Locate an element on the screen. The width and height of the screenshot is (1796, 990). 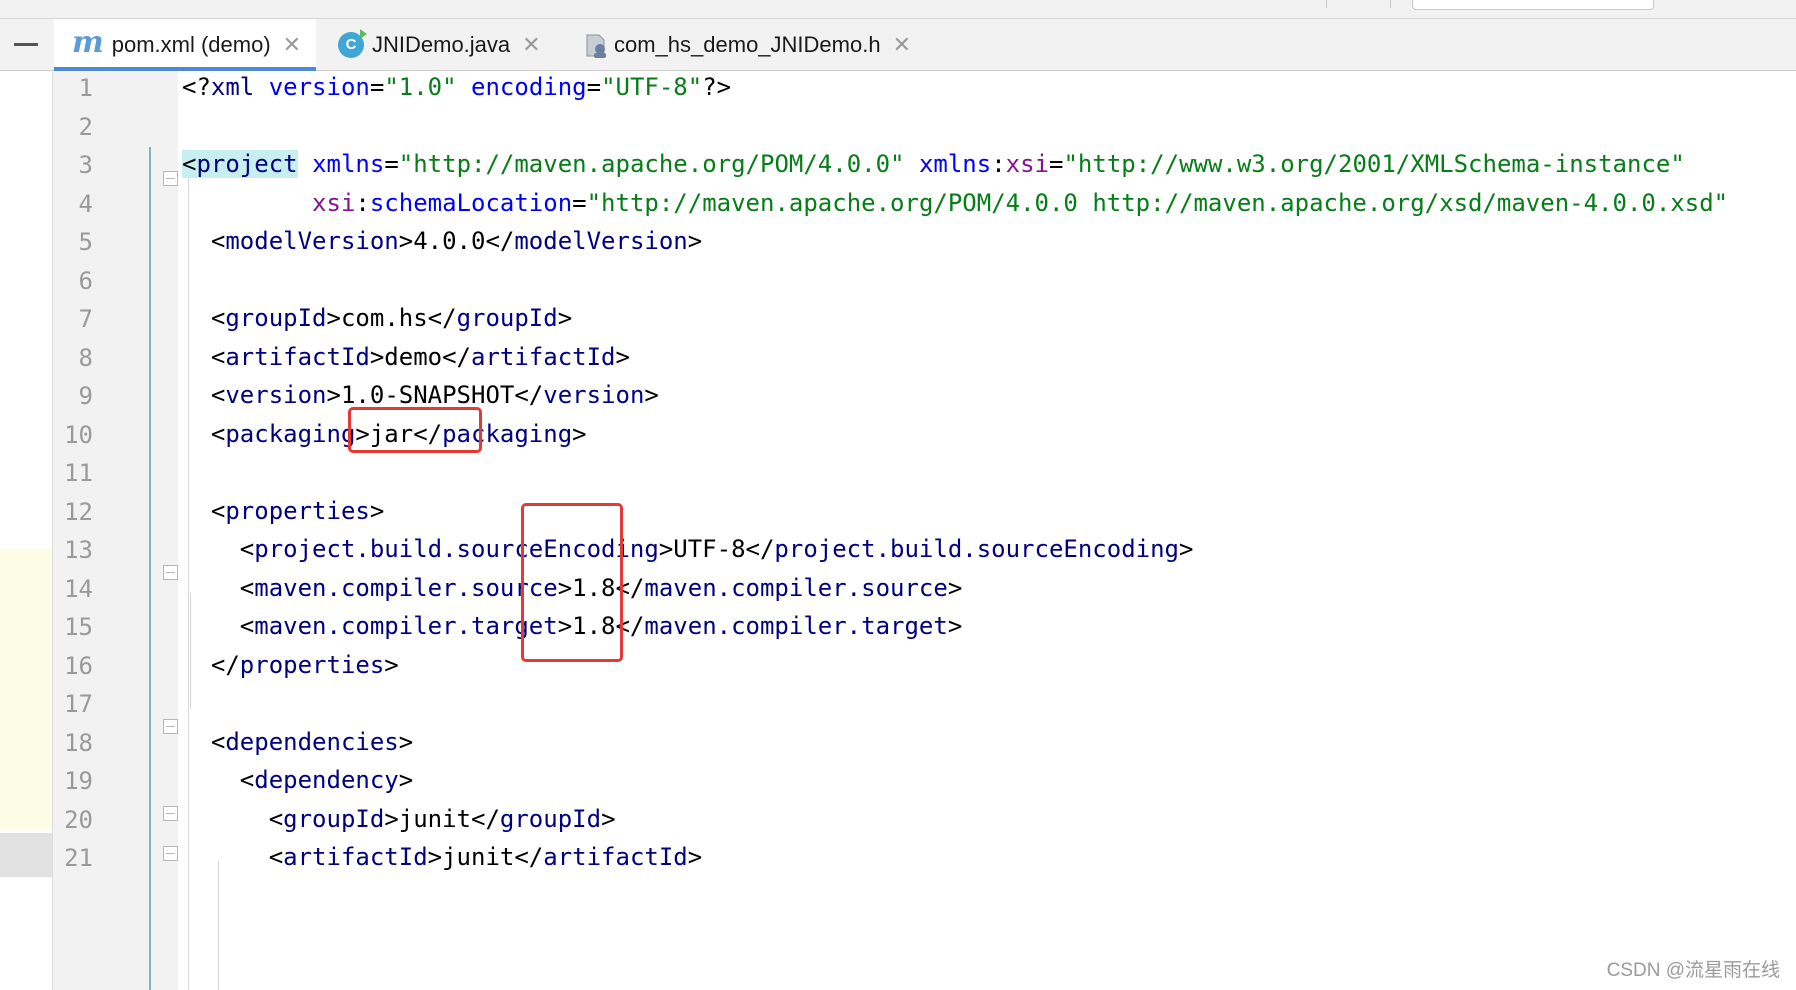
code-token: properties is located at coordinates (297, 510).